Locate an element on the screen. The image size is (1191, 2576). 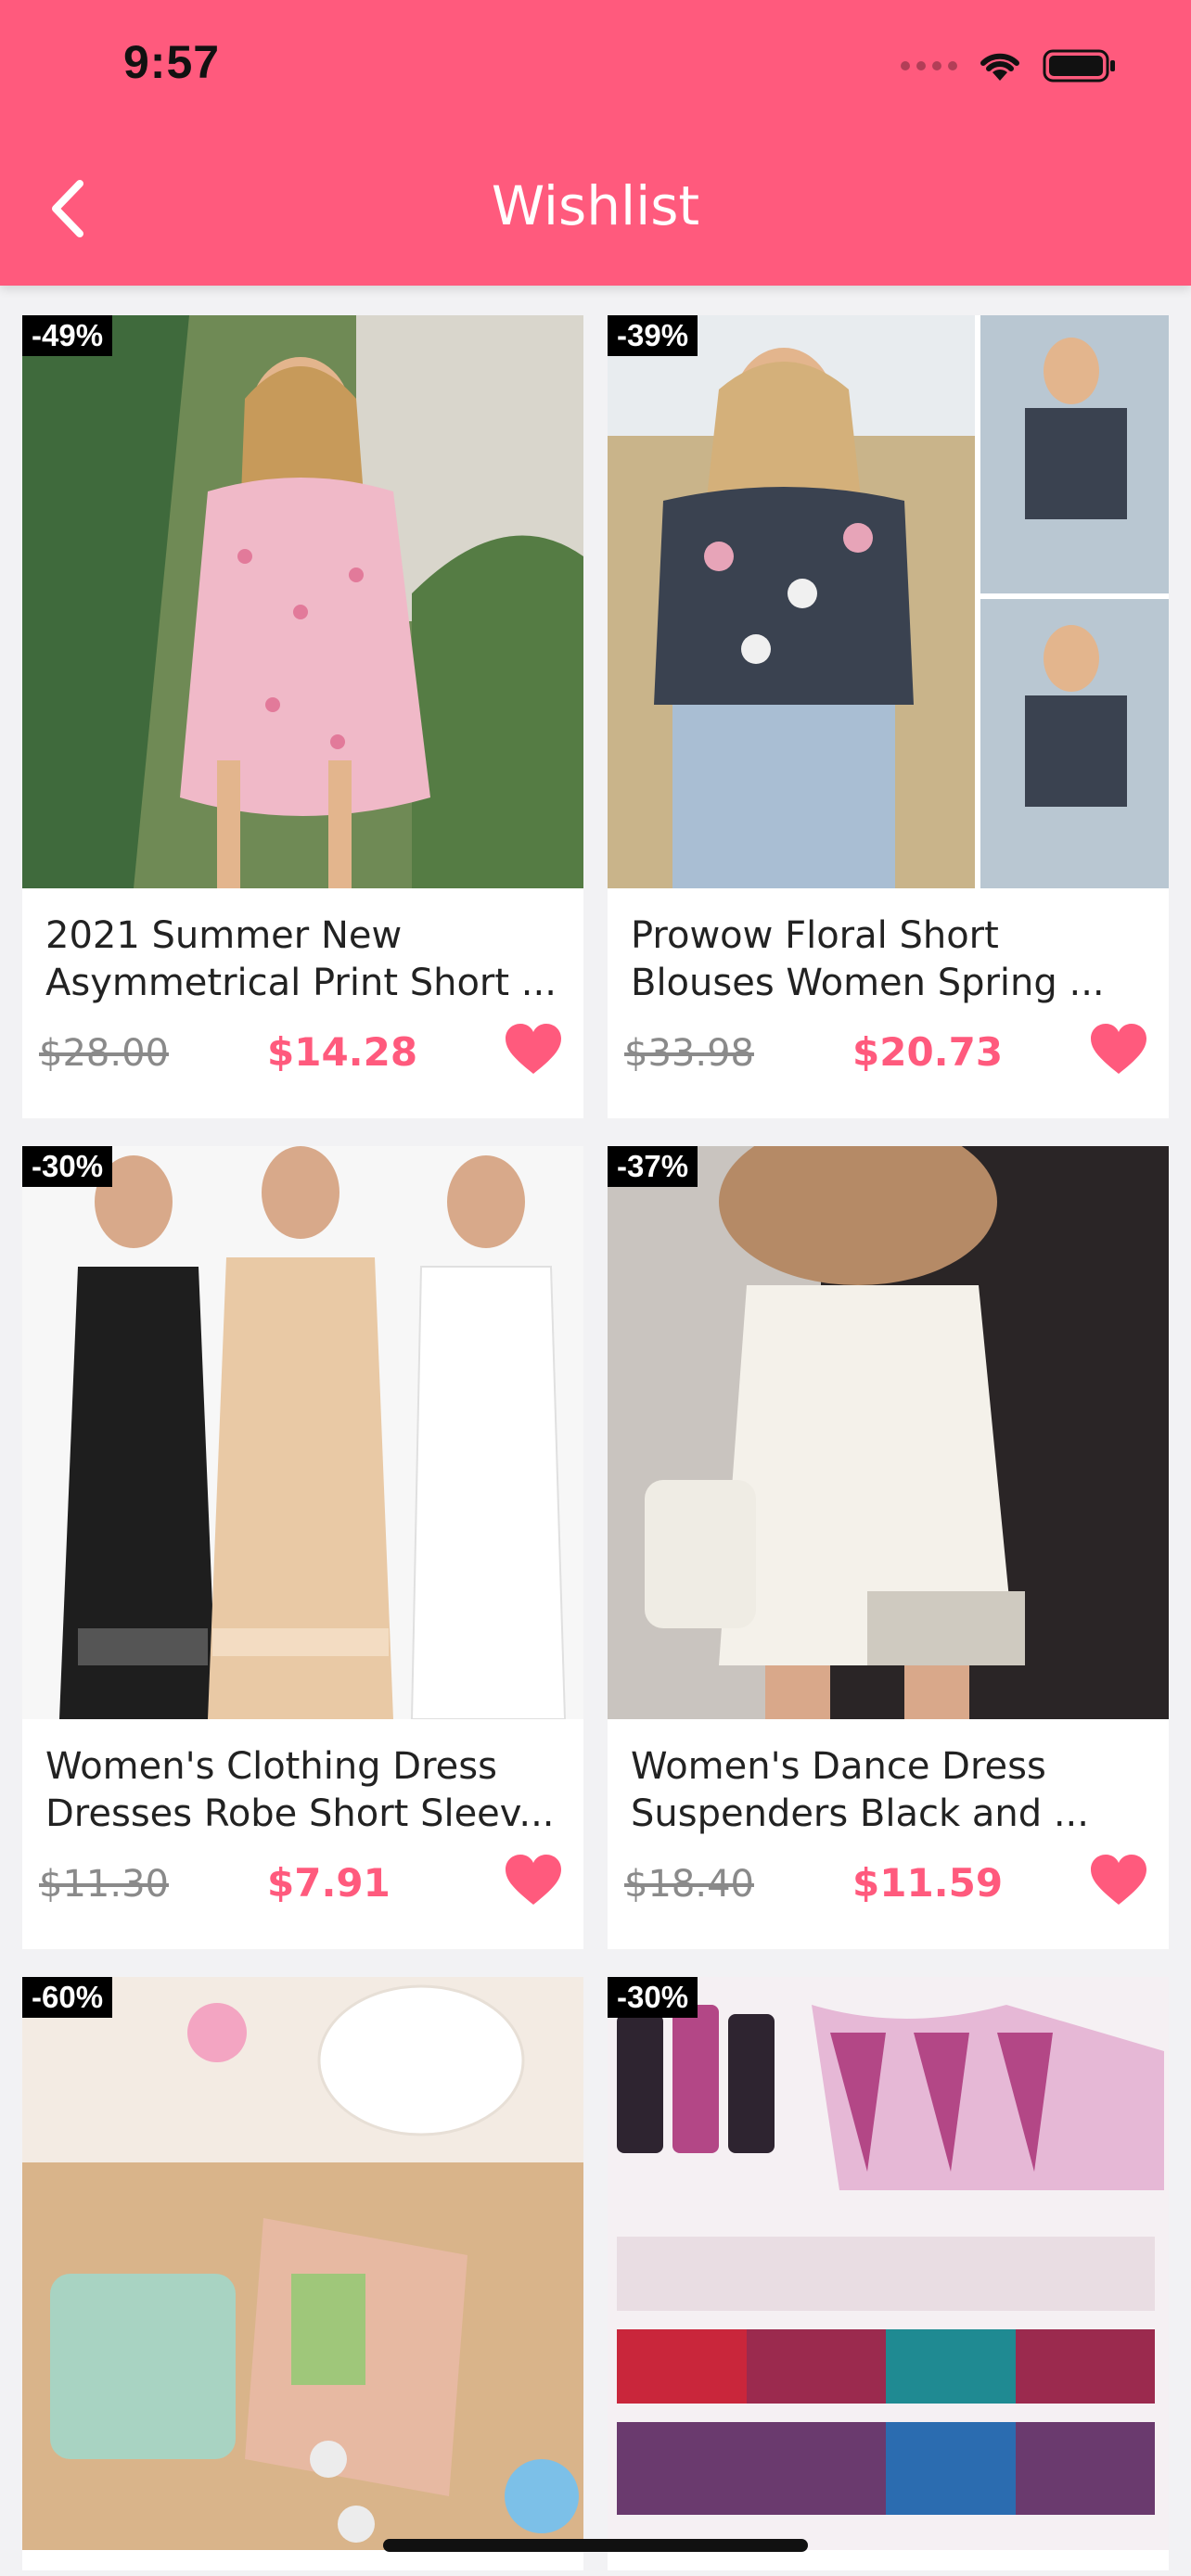
discount-badge: -37% is located at coordinates (653, 1166).